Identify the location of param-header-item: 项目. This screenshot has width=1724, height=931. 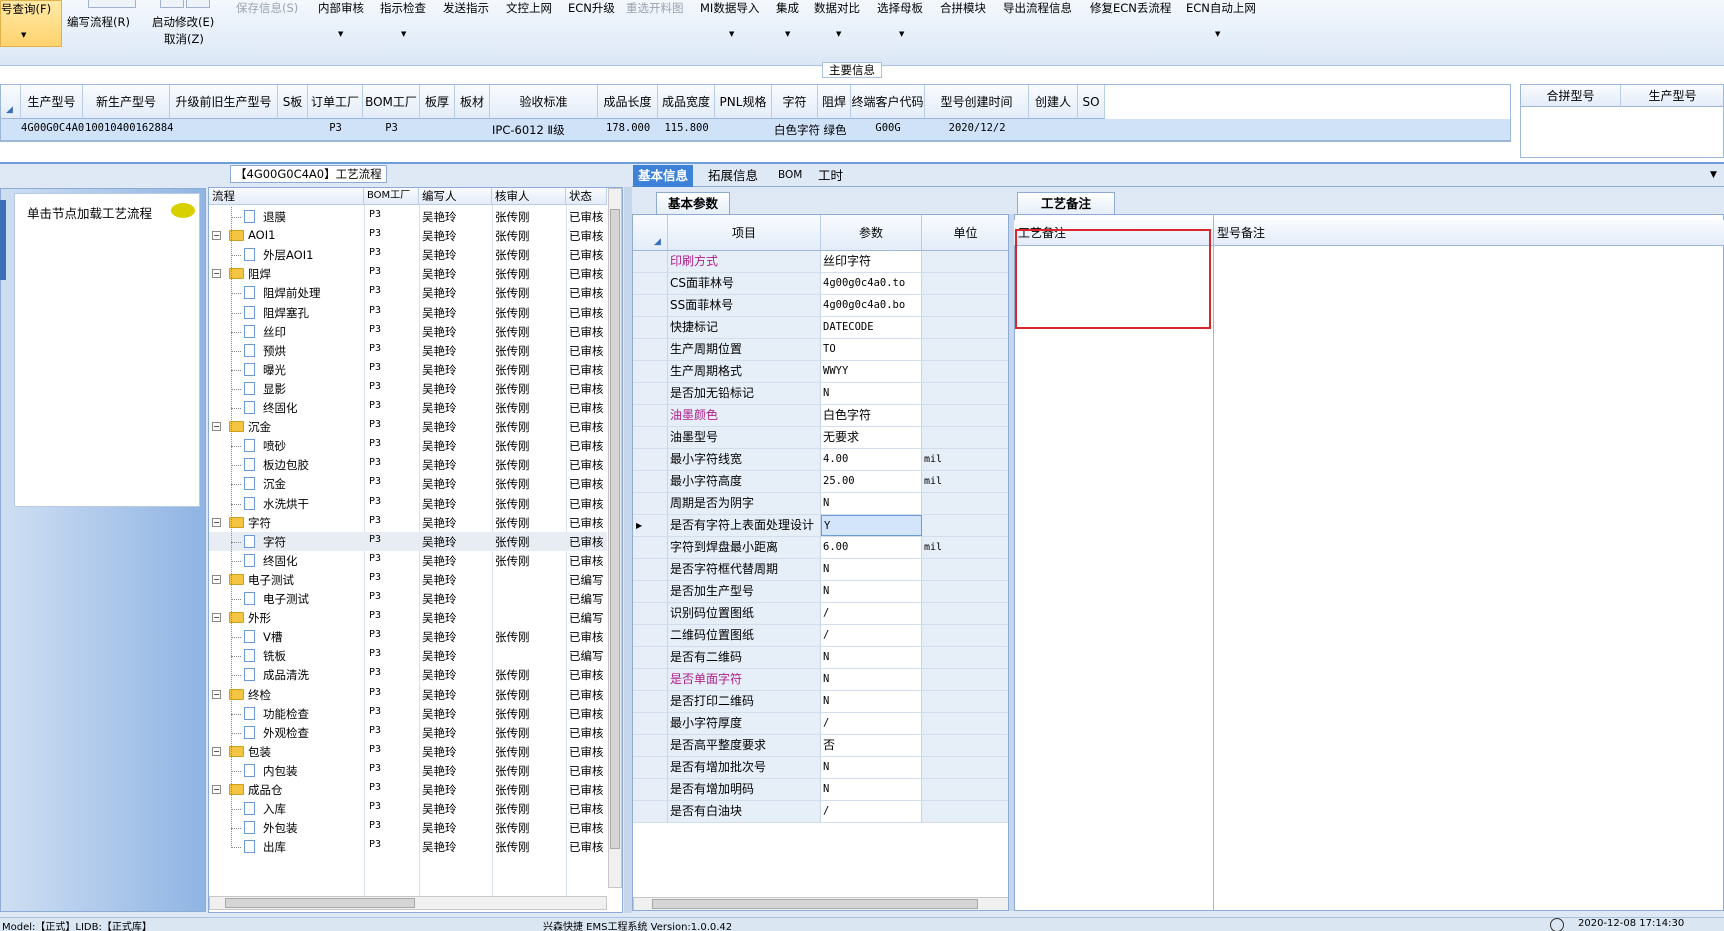
(744, 233).